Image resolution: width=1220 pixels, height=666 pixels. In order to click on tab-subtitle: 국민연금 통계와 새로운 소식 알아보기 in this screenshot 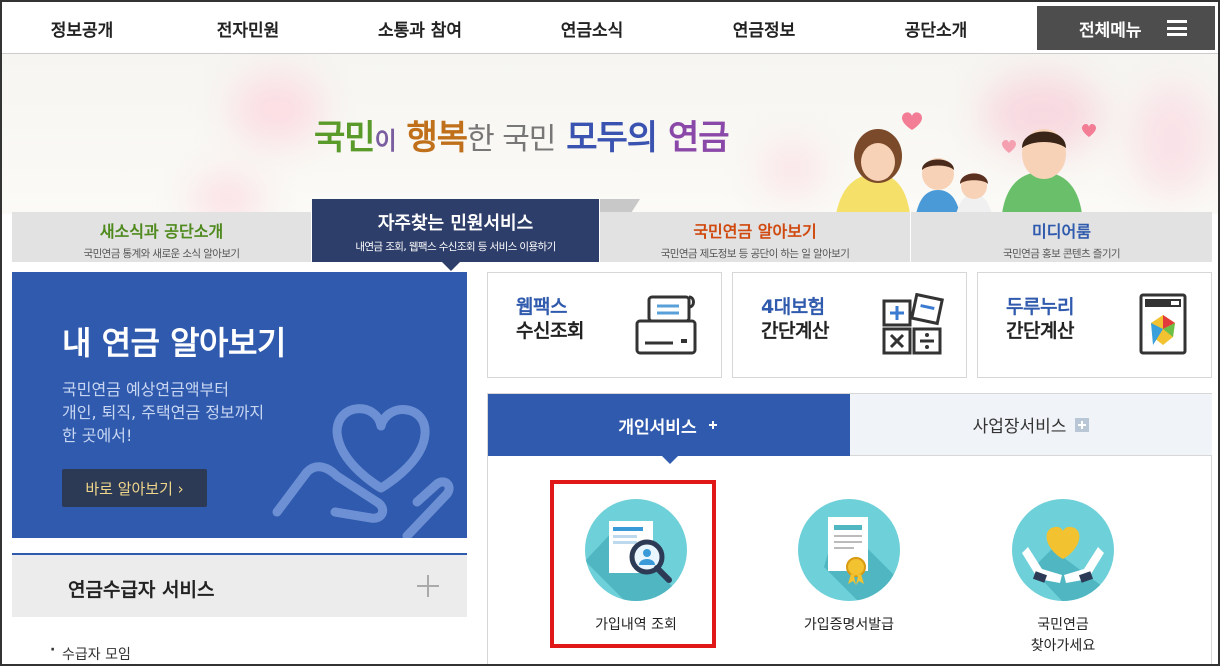, I will do `click(162, 254)`.